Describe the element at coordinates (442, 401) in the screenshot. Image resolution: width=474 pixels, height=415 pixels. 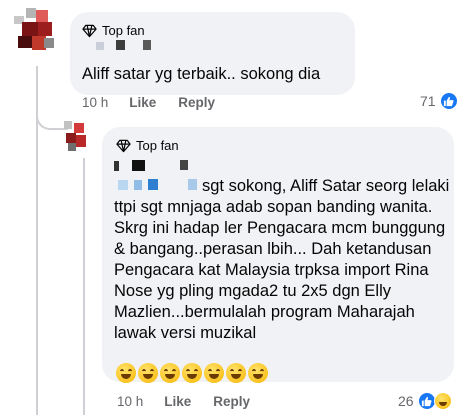
I see `haha-icon` at that location.